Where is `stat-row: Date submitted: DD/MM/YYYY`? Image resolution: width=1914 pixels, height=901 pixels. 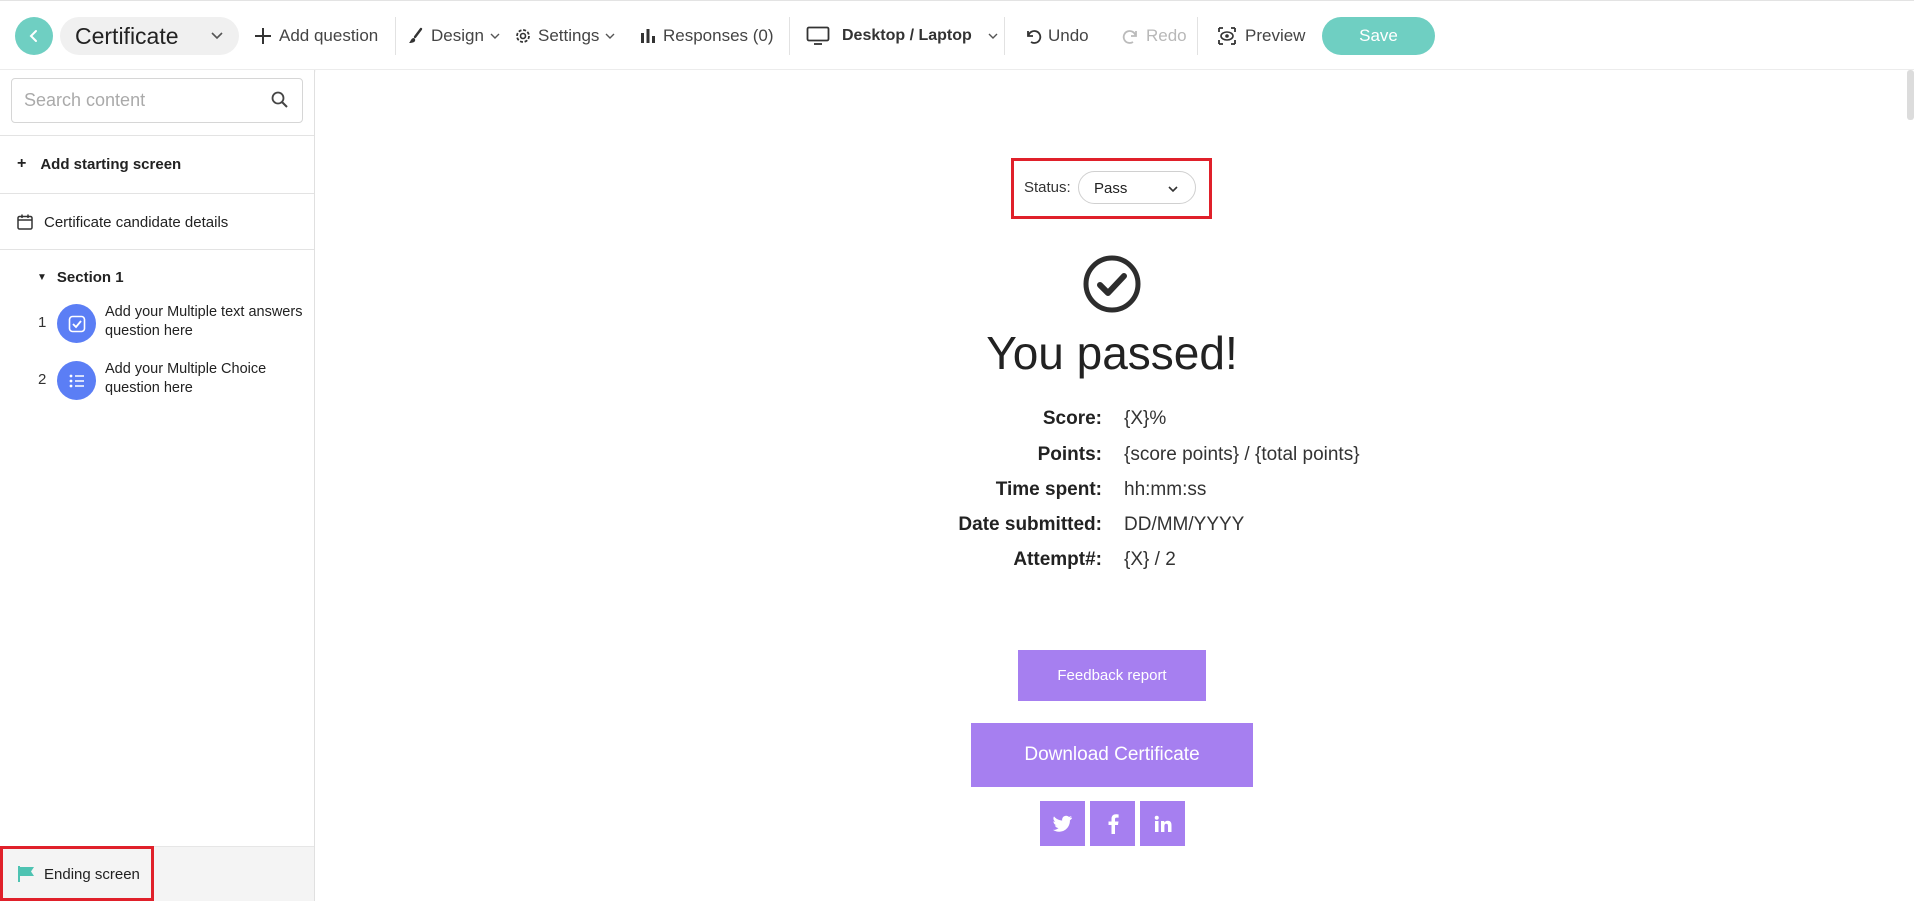 stat-row: Date submitted: DD/MM/YYYY is located at coordinates (1212, 529).